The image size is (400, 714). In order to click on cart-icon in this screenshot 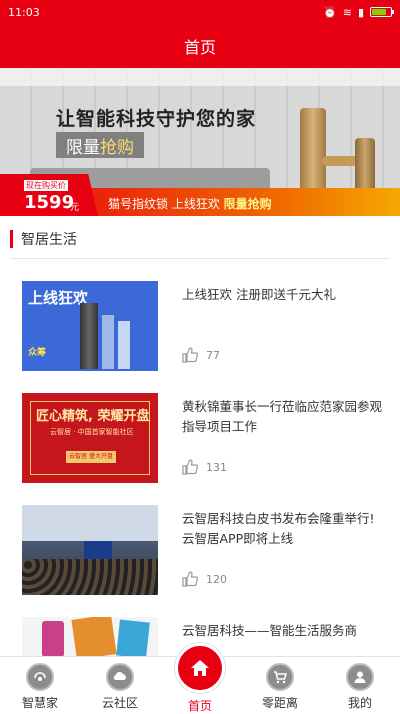, I will do `click(280, 677)`.